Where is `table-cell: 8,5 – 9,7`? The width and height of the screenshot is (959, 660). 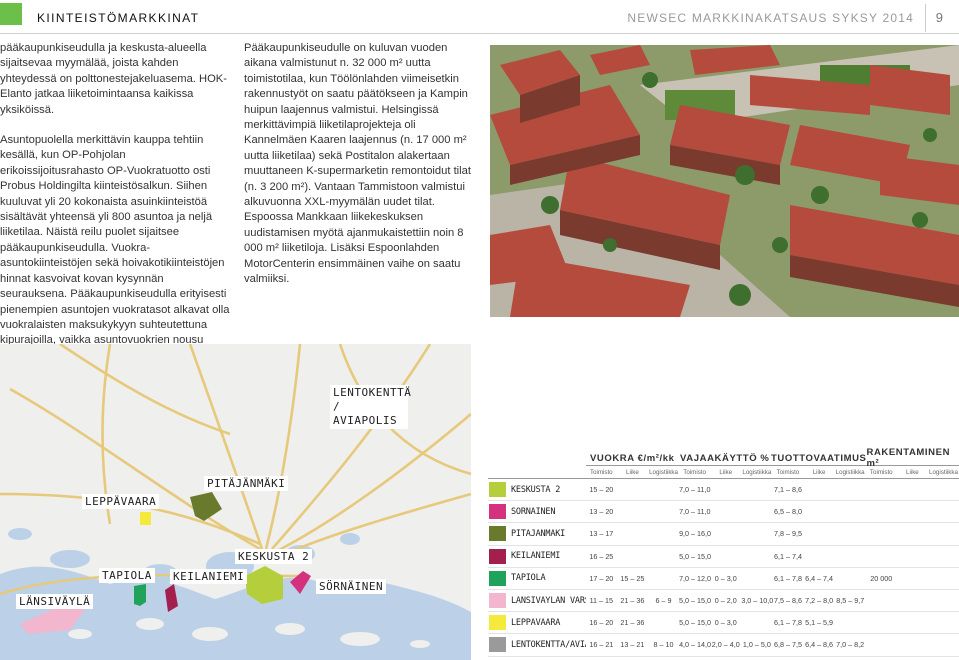
table-cell: 8,5 – 9,7 is located at coordinates (850, 601).